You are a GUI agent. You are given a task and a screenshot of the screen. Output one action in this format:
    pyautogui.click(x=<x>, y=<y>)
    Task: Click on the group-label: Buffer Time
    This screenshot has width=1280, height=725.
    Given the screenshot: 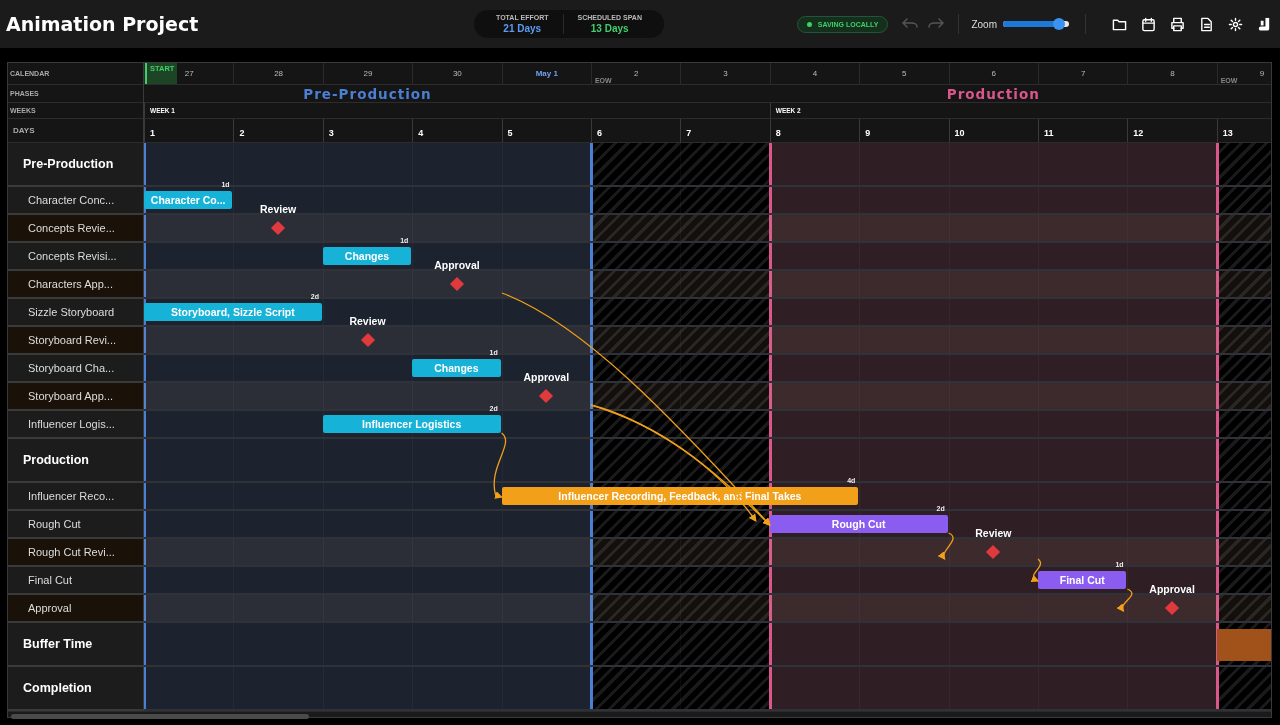 What is the action you would take?
    pyautogui.click(x=75, y=645)
    